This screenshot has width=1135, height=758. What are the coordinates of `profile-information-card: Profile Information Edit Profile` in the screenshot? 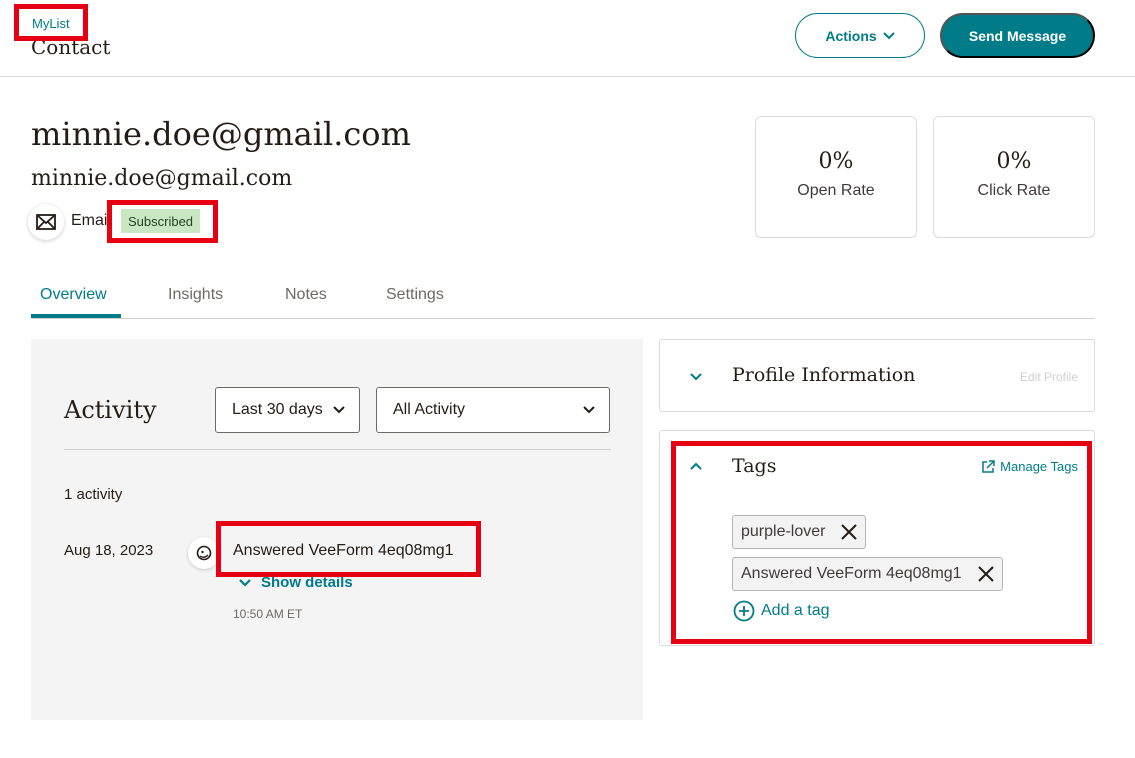 It's located at (877, 375).